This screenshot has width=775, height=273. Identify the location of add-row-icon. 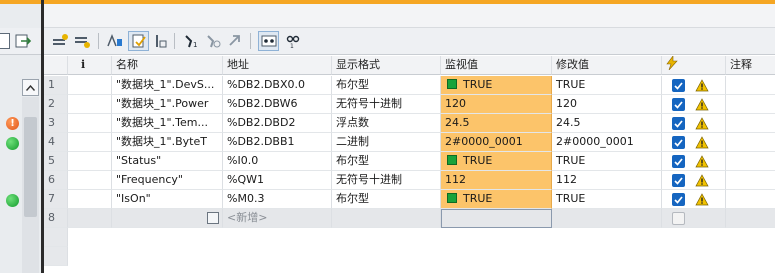
(82, 41).